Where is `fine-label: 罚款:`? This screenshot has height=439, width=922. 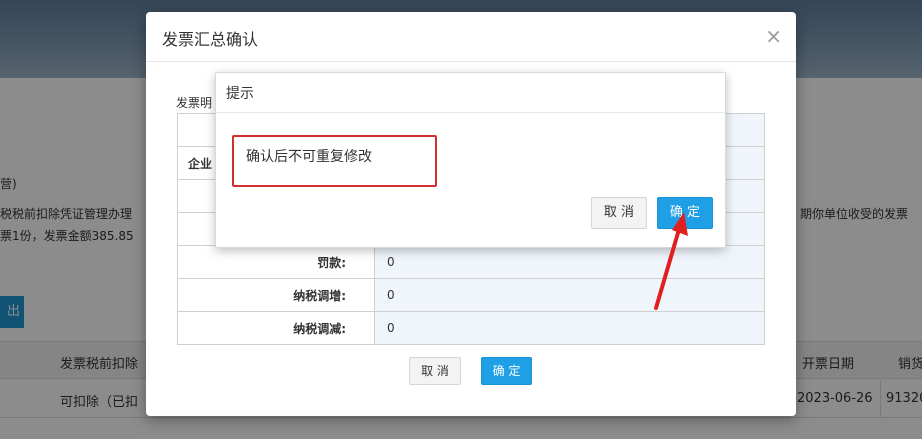
fine-label: 罚款: is located at coordinates (276, 262).